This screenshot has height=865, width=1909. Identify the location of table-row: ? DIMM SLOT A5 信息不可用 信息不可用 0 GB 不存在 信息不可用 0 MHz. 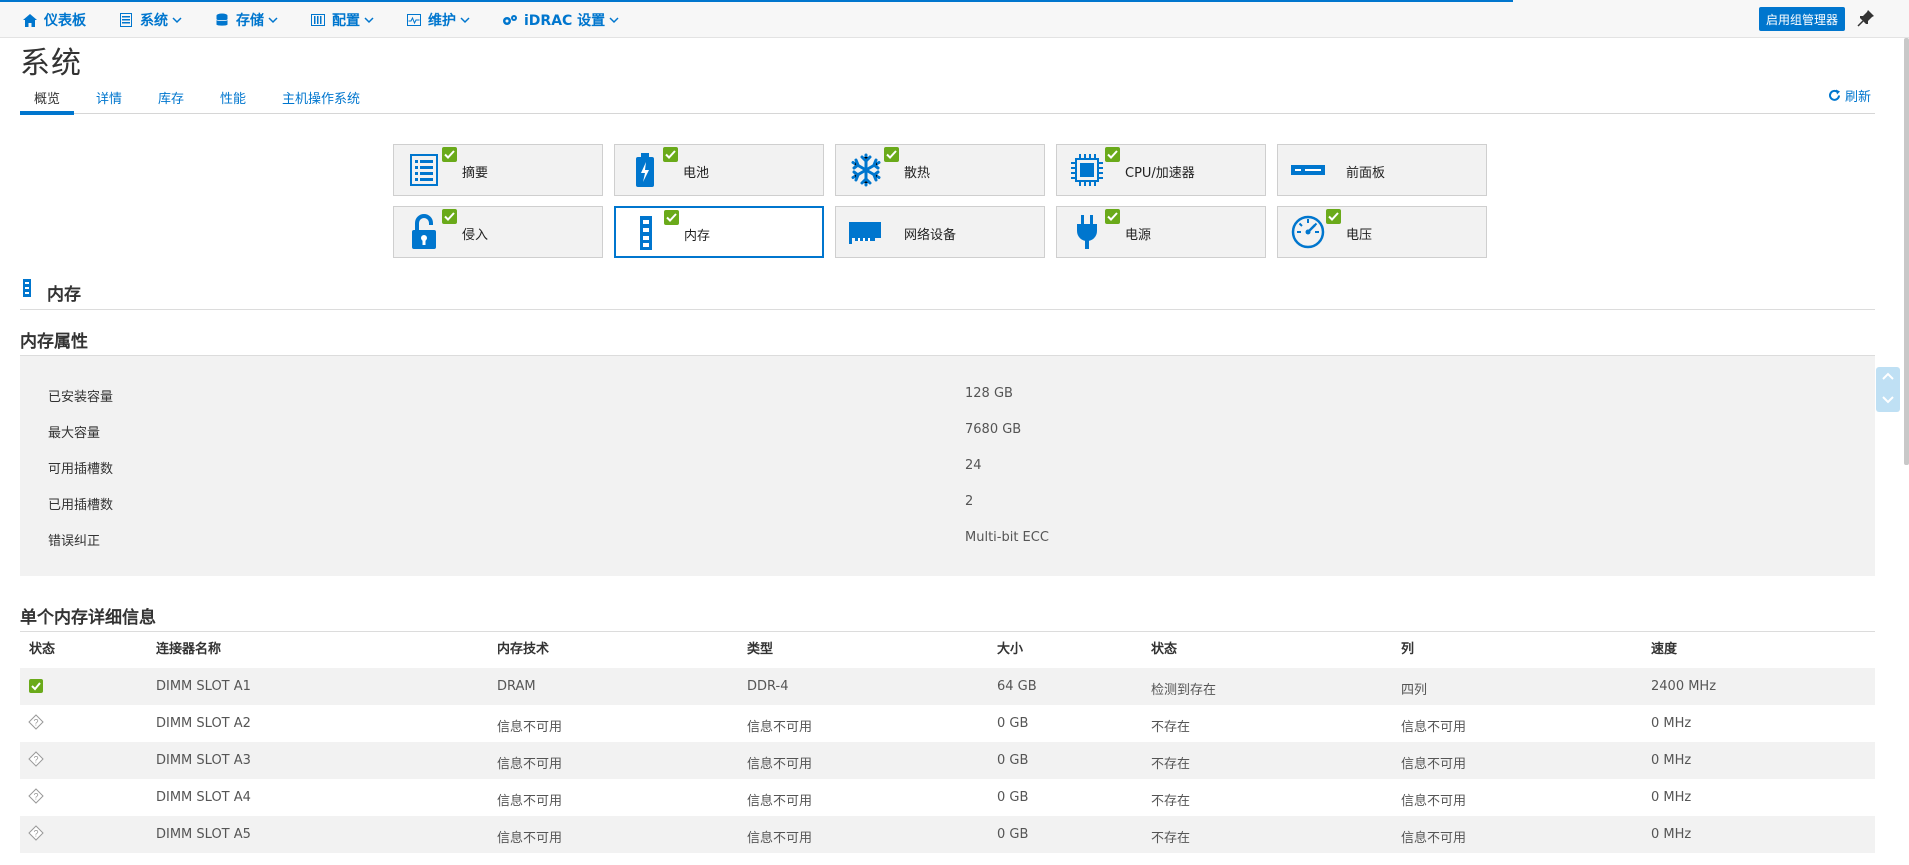
(947, 834).